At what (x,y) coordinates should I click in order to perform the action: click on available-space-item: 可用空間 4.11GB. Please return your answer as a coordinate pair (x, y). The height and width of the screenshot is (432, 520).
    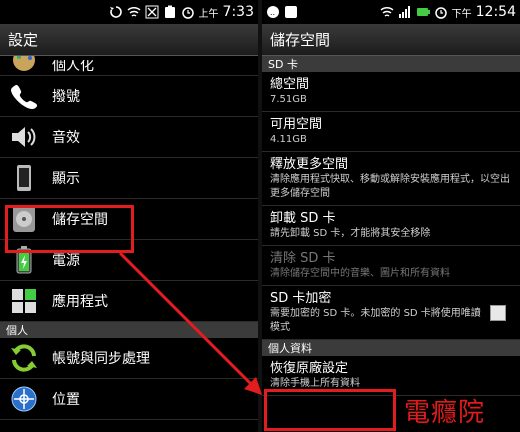
    Looking at the image, I should click on (391, 132).